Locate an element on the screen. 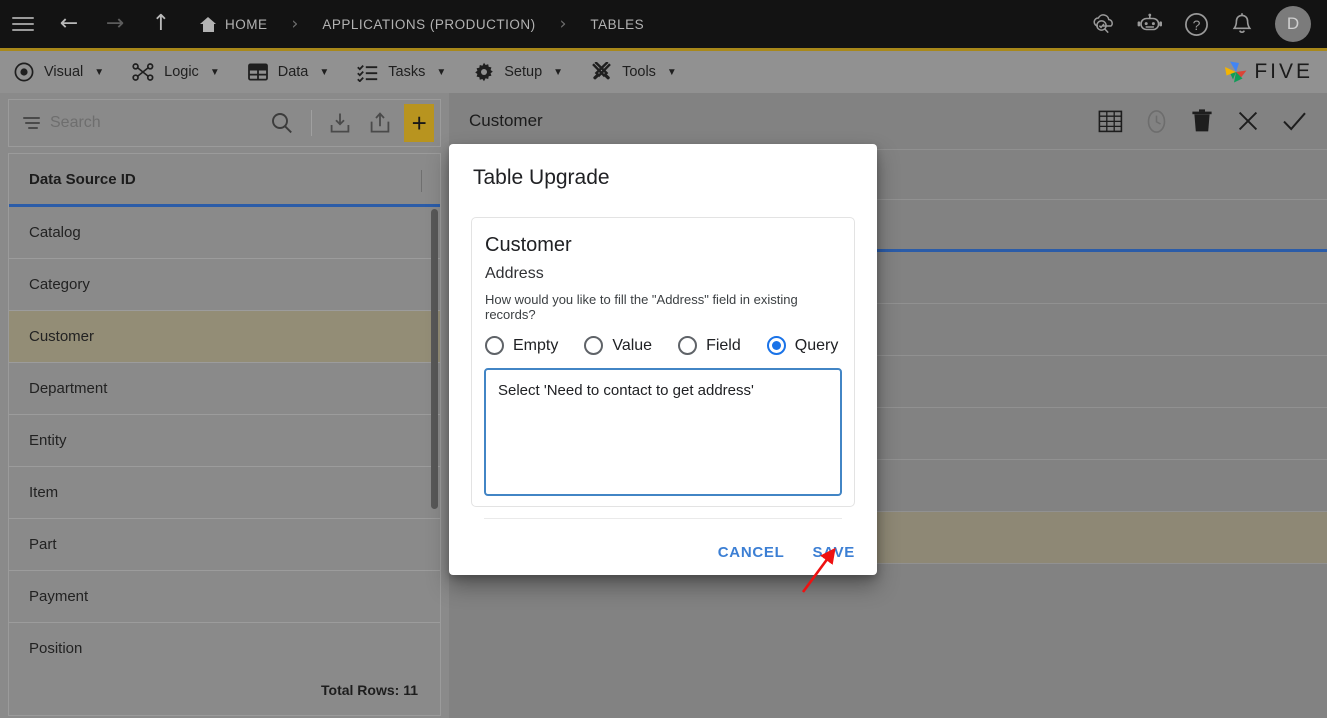  tools-icon is located at coordinates (601, 71).